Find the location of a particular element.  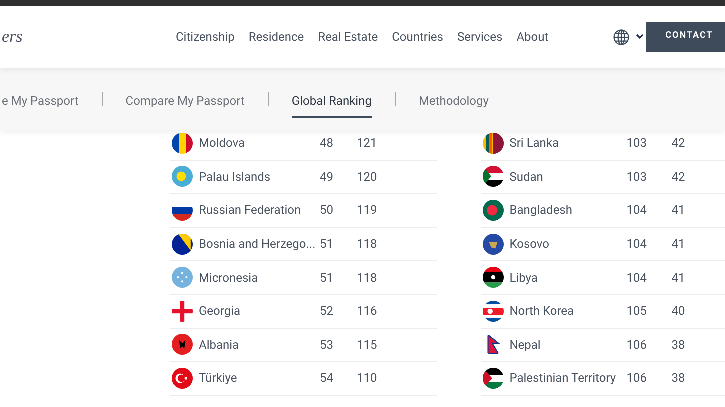

score-value: 40 is located at coordinates (679, 311).